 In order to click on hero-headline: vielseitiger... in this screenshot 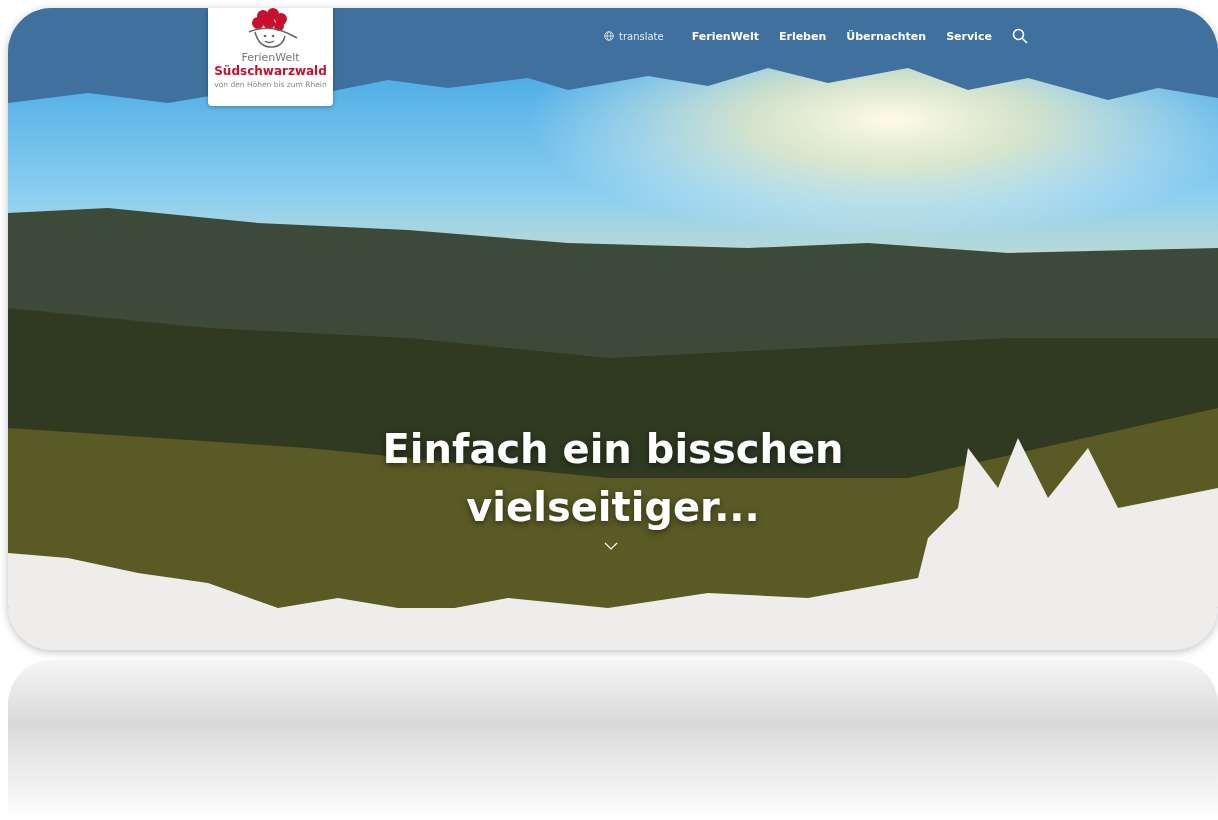, I will do `click(613, 507)`.